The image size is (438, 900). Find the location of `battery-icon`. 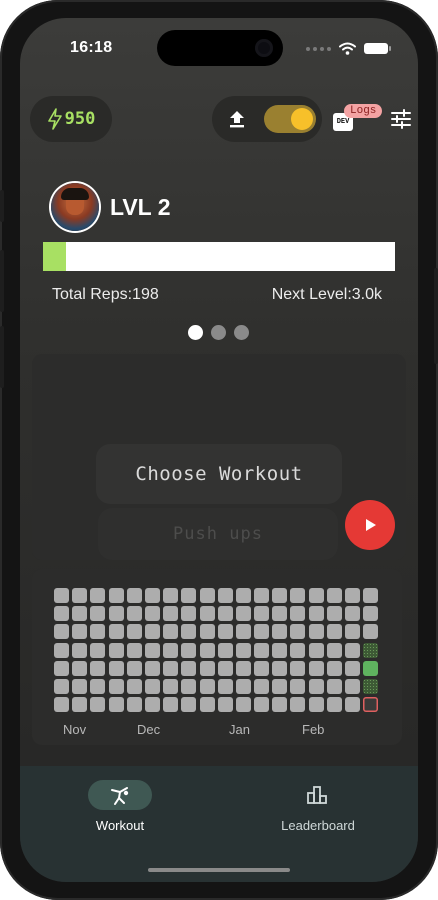

battery-icon is located at coordinates (377, 48).